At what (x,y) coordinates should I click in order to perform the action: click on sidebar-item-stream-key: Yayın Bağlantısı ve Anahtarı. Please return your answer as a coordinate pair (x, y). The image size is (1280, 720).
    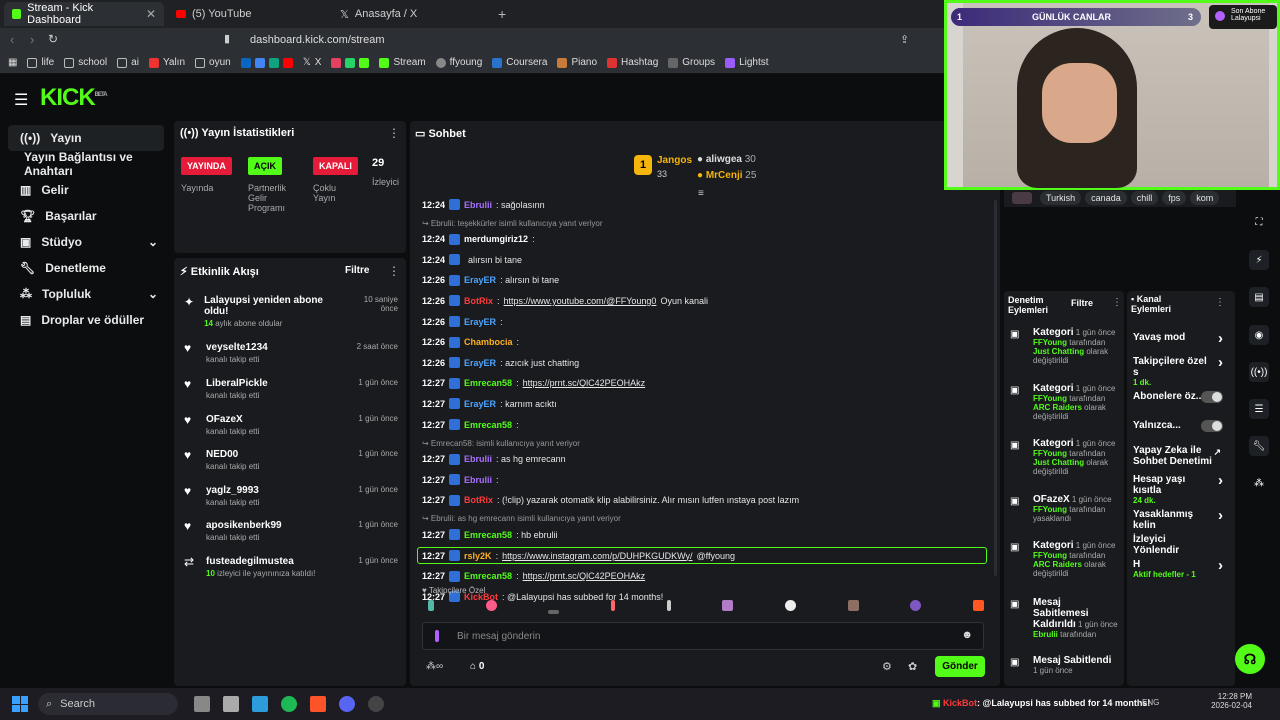
    Looking at the image, I should click on (86, 164).